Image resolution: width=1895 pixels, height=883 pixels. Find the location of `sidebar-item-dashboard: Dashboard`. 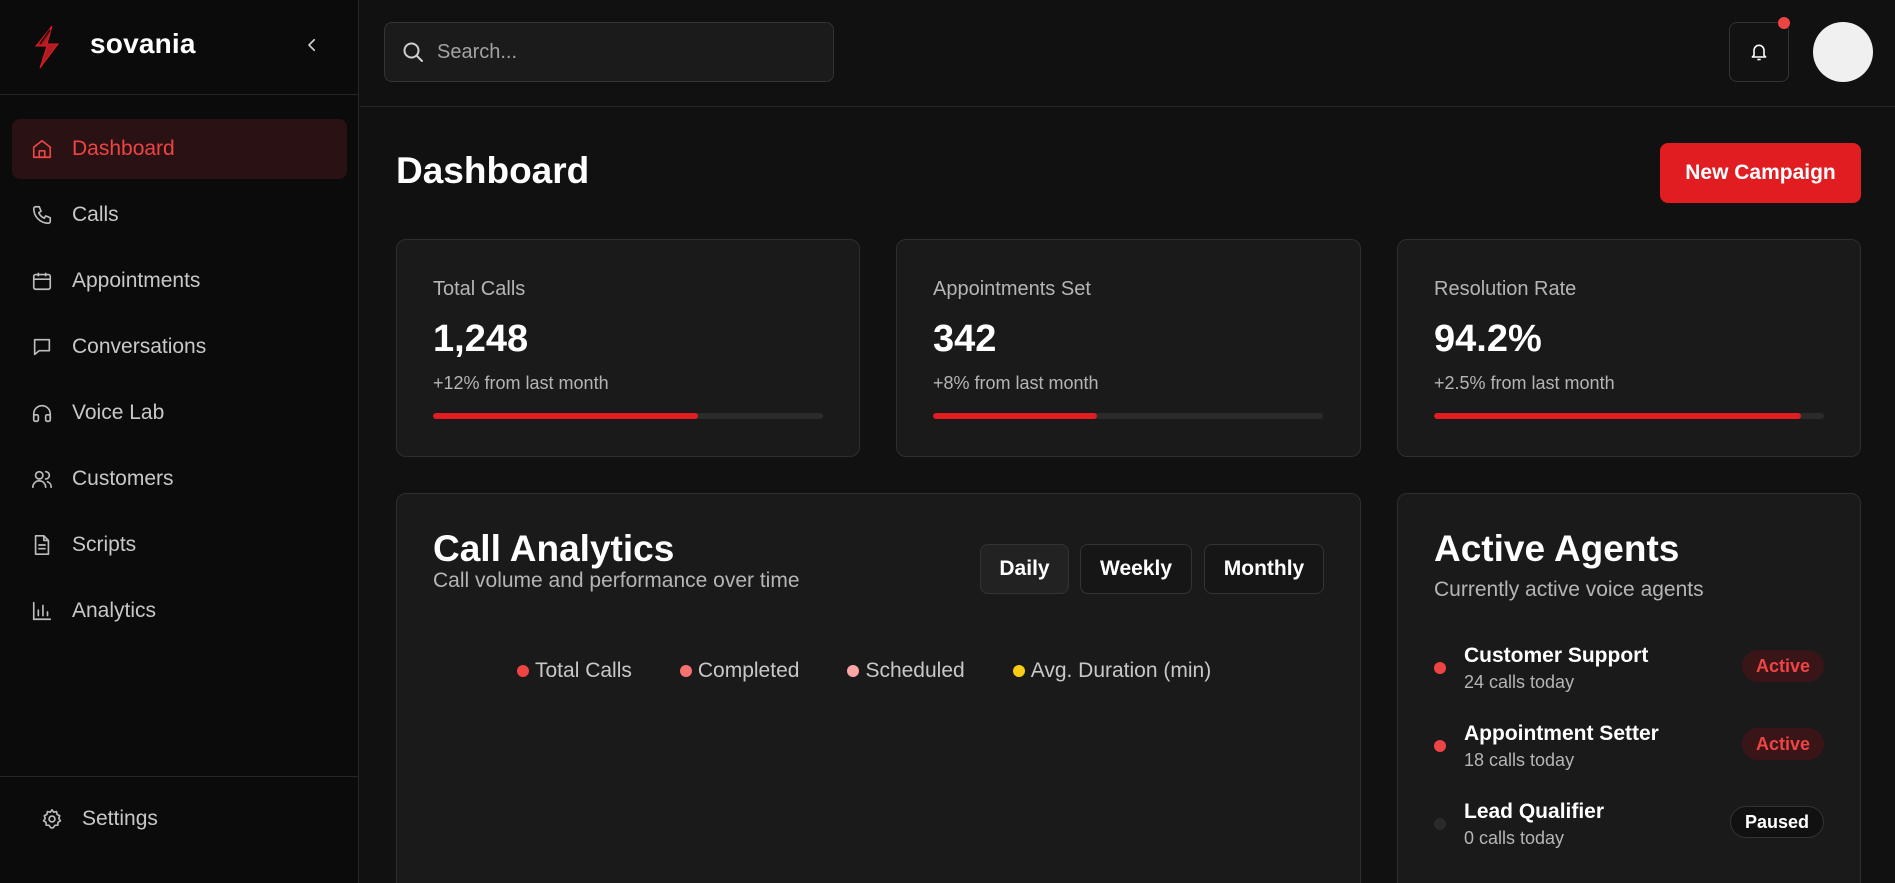

sidebar-item-dashboard: Dashboard is located at coordinates (179, 149).